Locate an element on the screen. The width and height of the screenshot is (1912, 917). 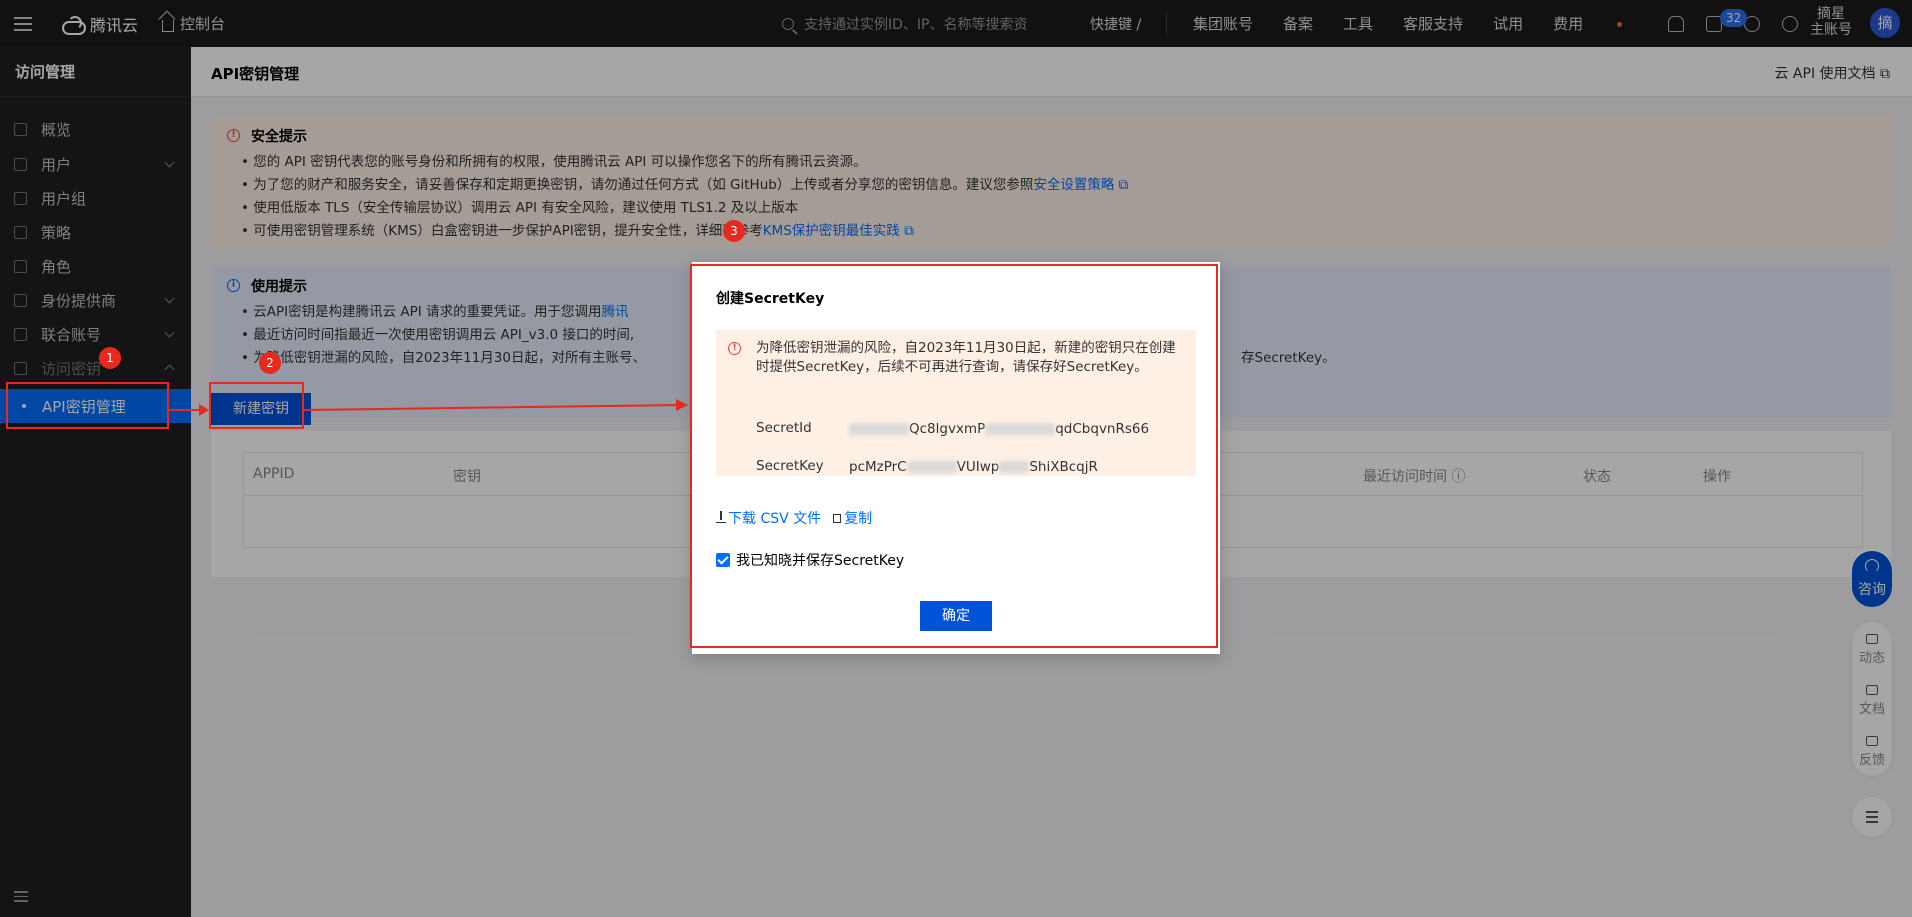
annotation-number-3: 3 is located at coordinates (734, 231).